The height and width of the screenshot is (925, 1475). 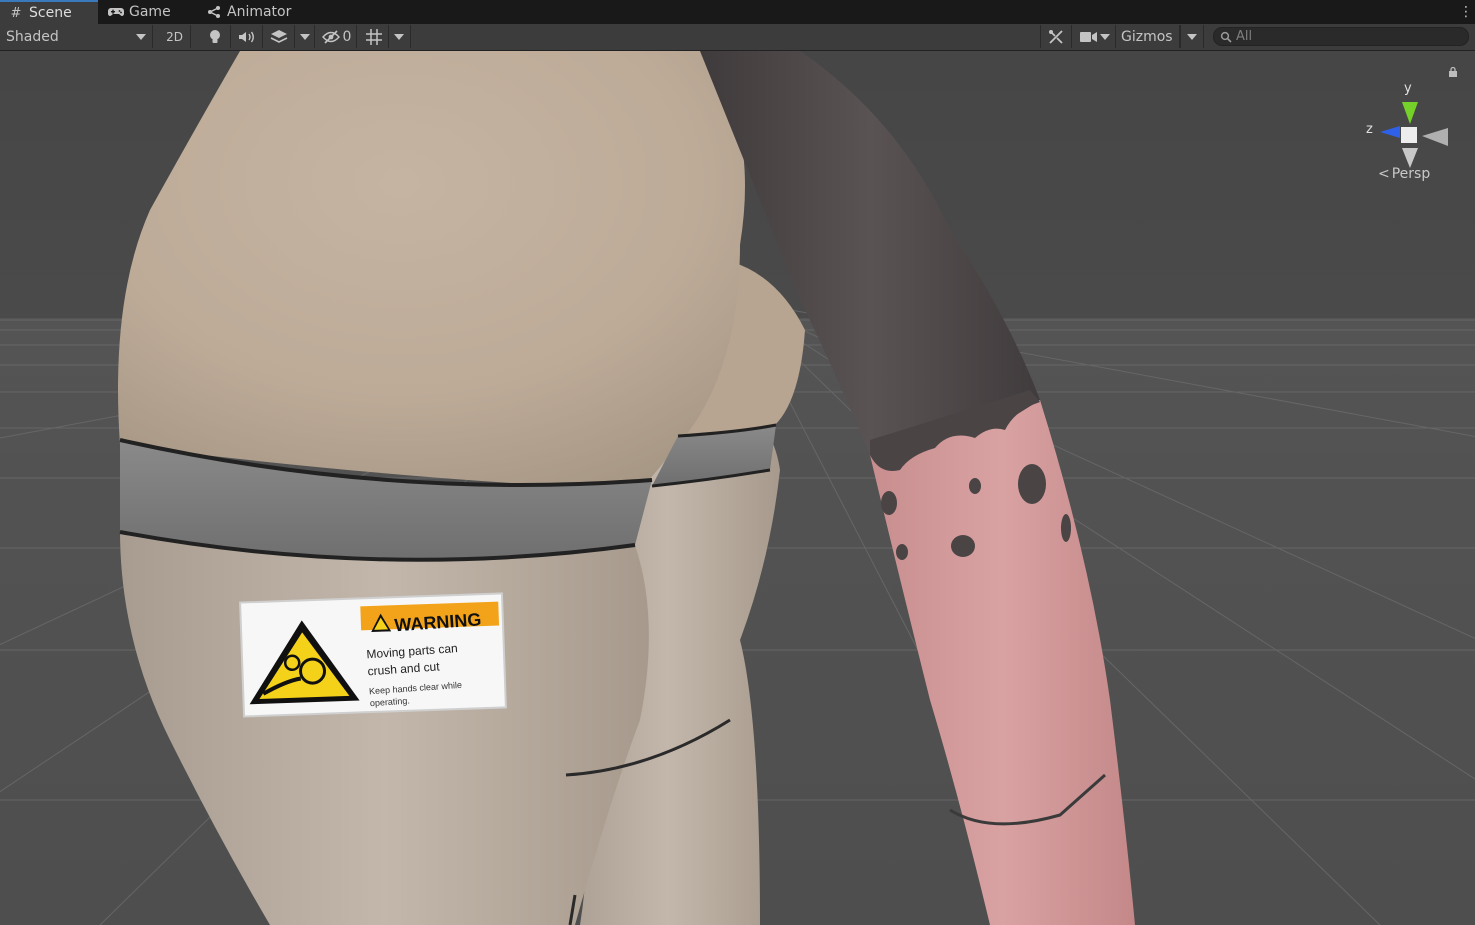 I want to click on camera-settings-dropdown, so click(x=1095, y=36).